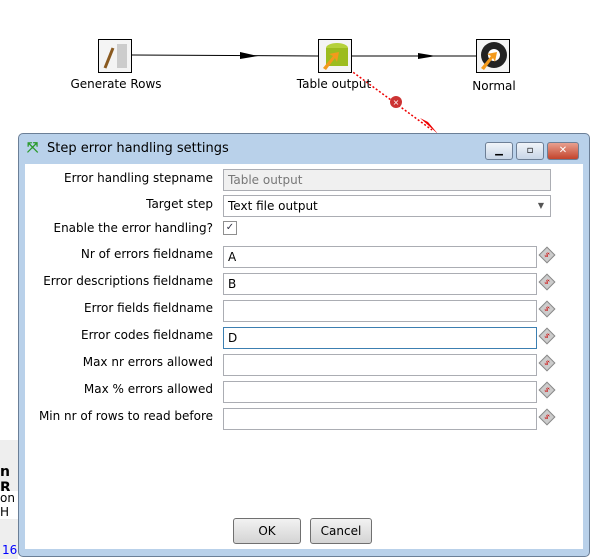 This screenshot has width=592, height=559. What do you see at coordinates (380, 365) in the screenshot?
I see `max-nr-errors-input` at bounding box center [380, 365].